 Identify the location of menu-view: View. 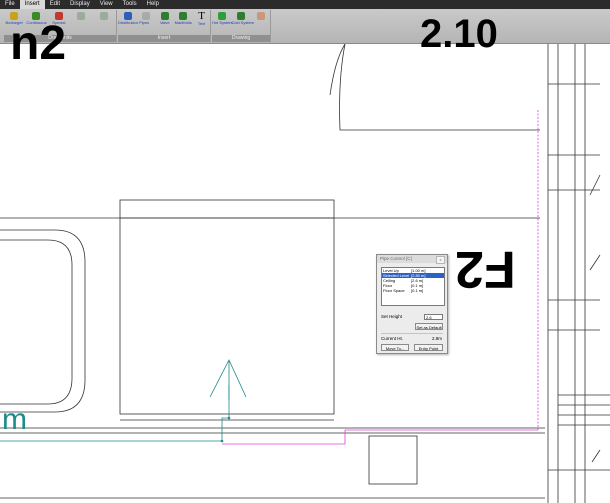
(106, 4).